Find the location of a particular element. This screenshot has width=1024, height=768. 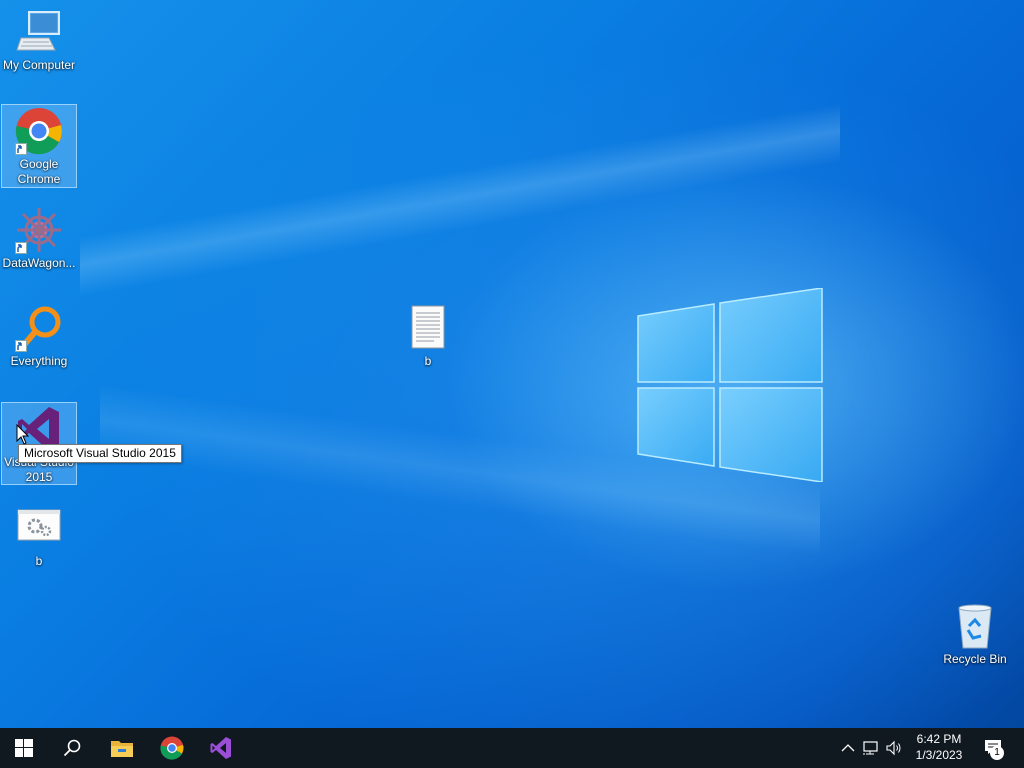

network-icon is located at coordinates (871, 748).